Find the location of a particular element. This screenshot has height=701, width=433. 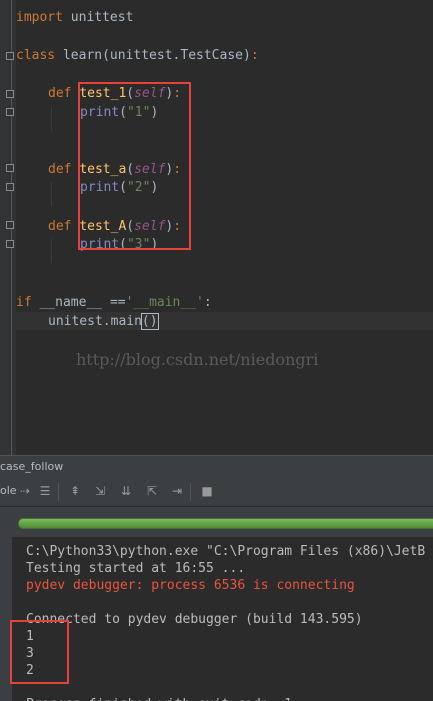

toolbar-label: ole is located at coordinates (8, 490).